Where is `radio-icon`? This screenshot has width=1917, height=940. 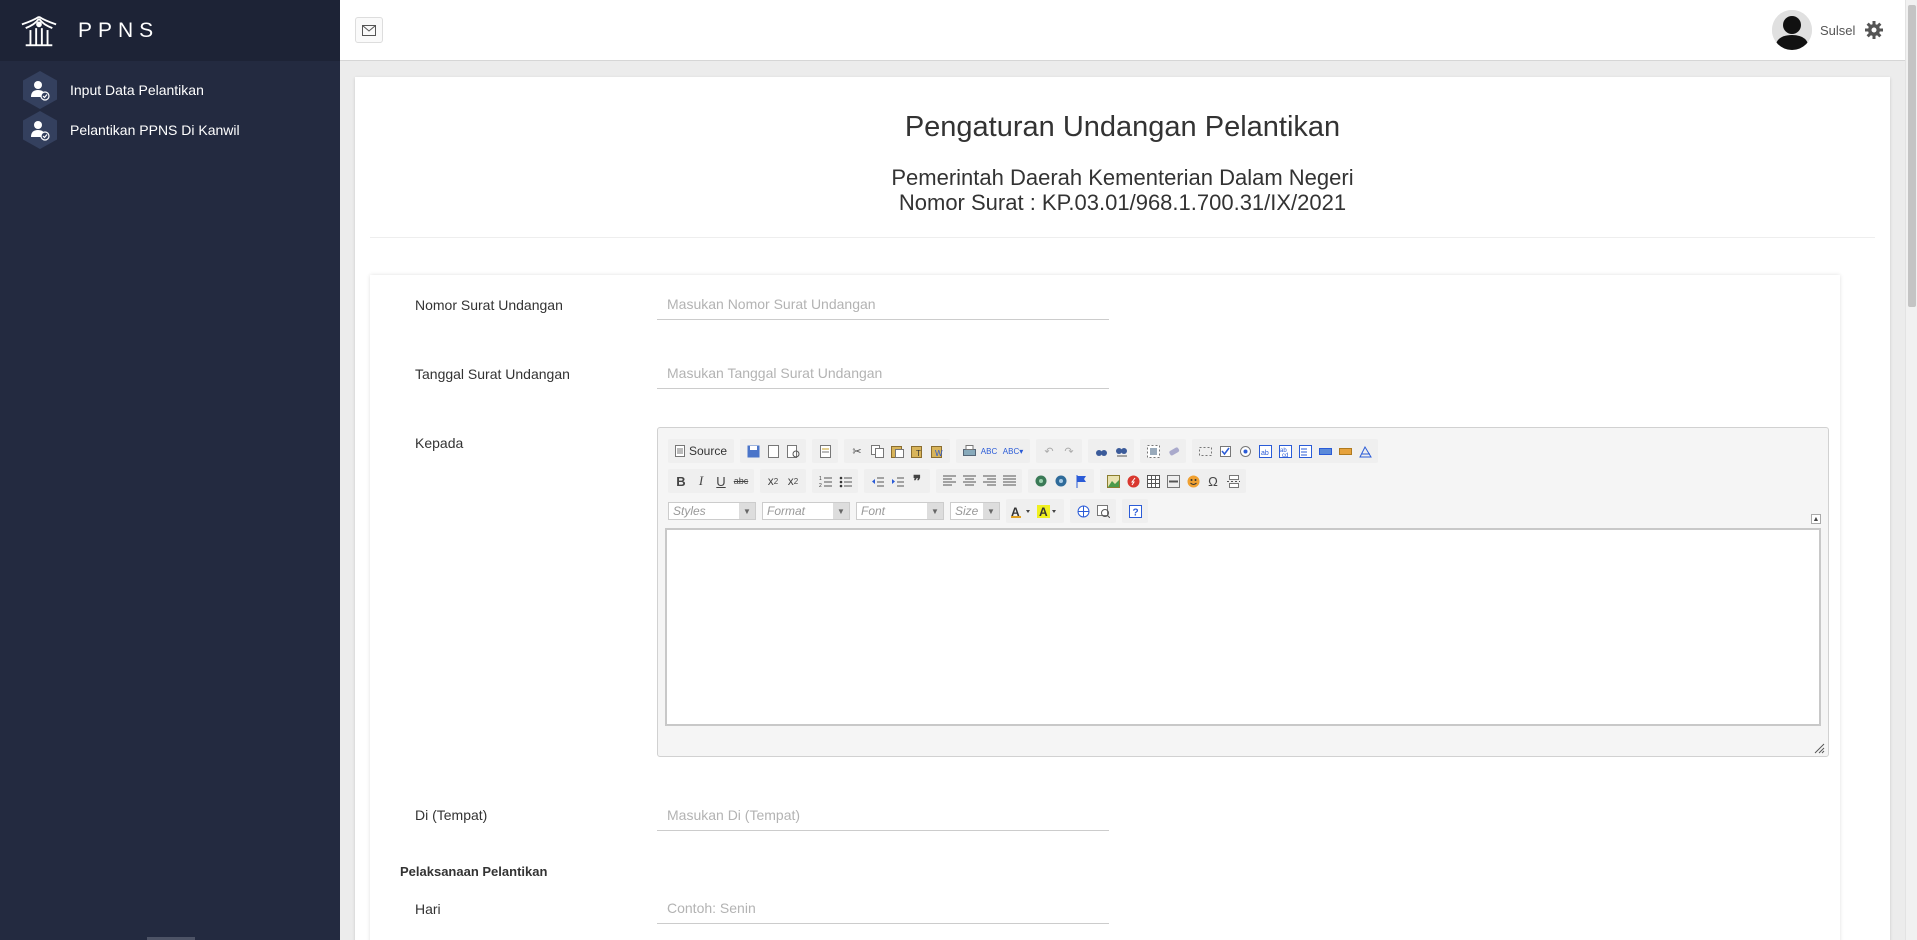 radio-icon is located at coordinates (1245, 451).